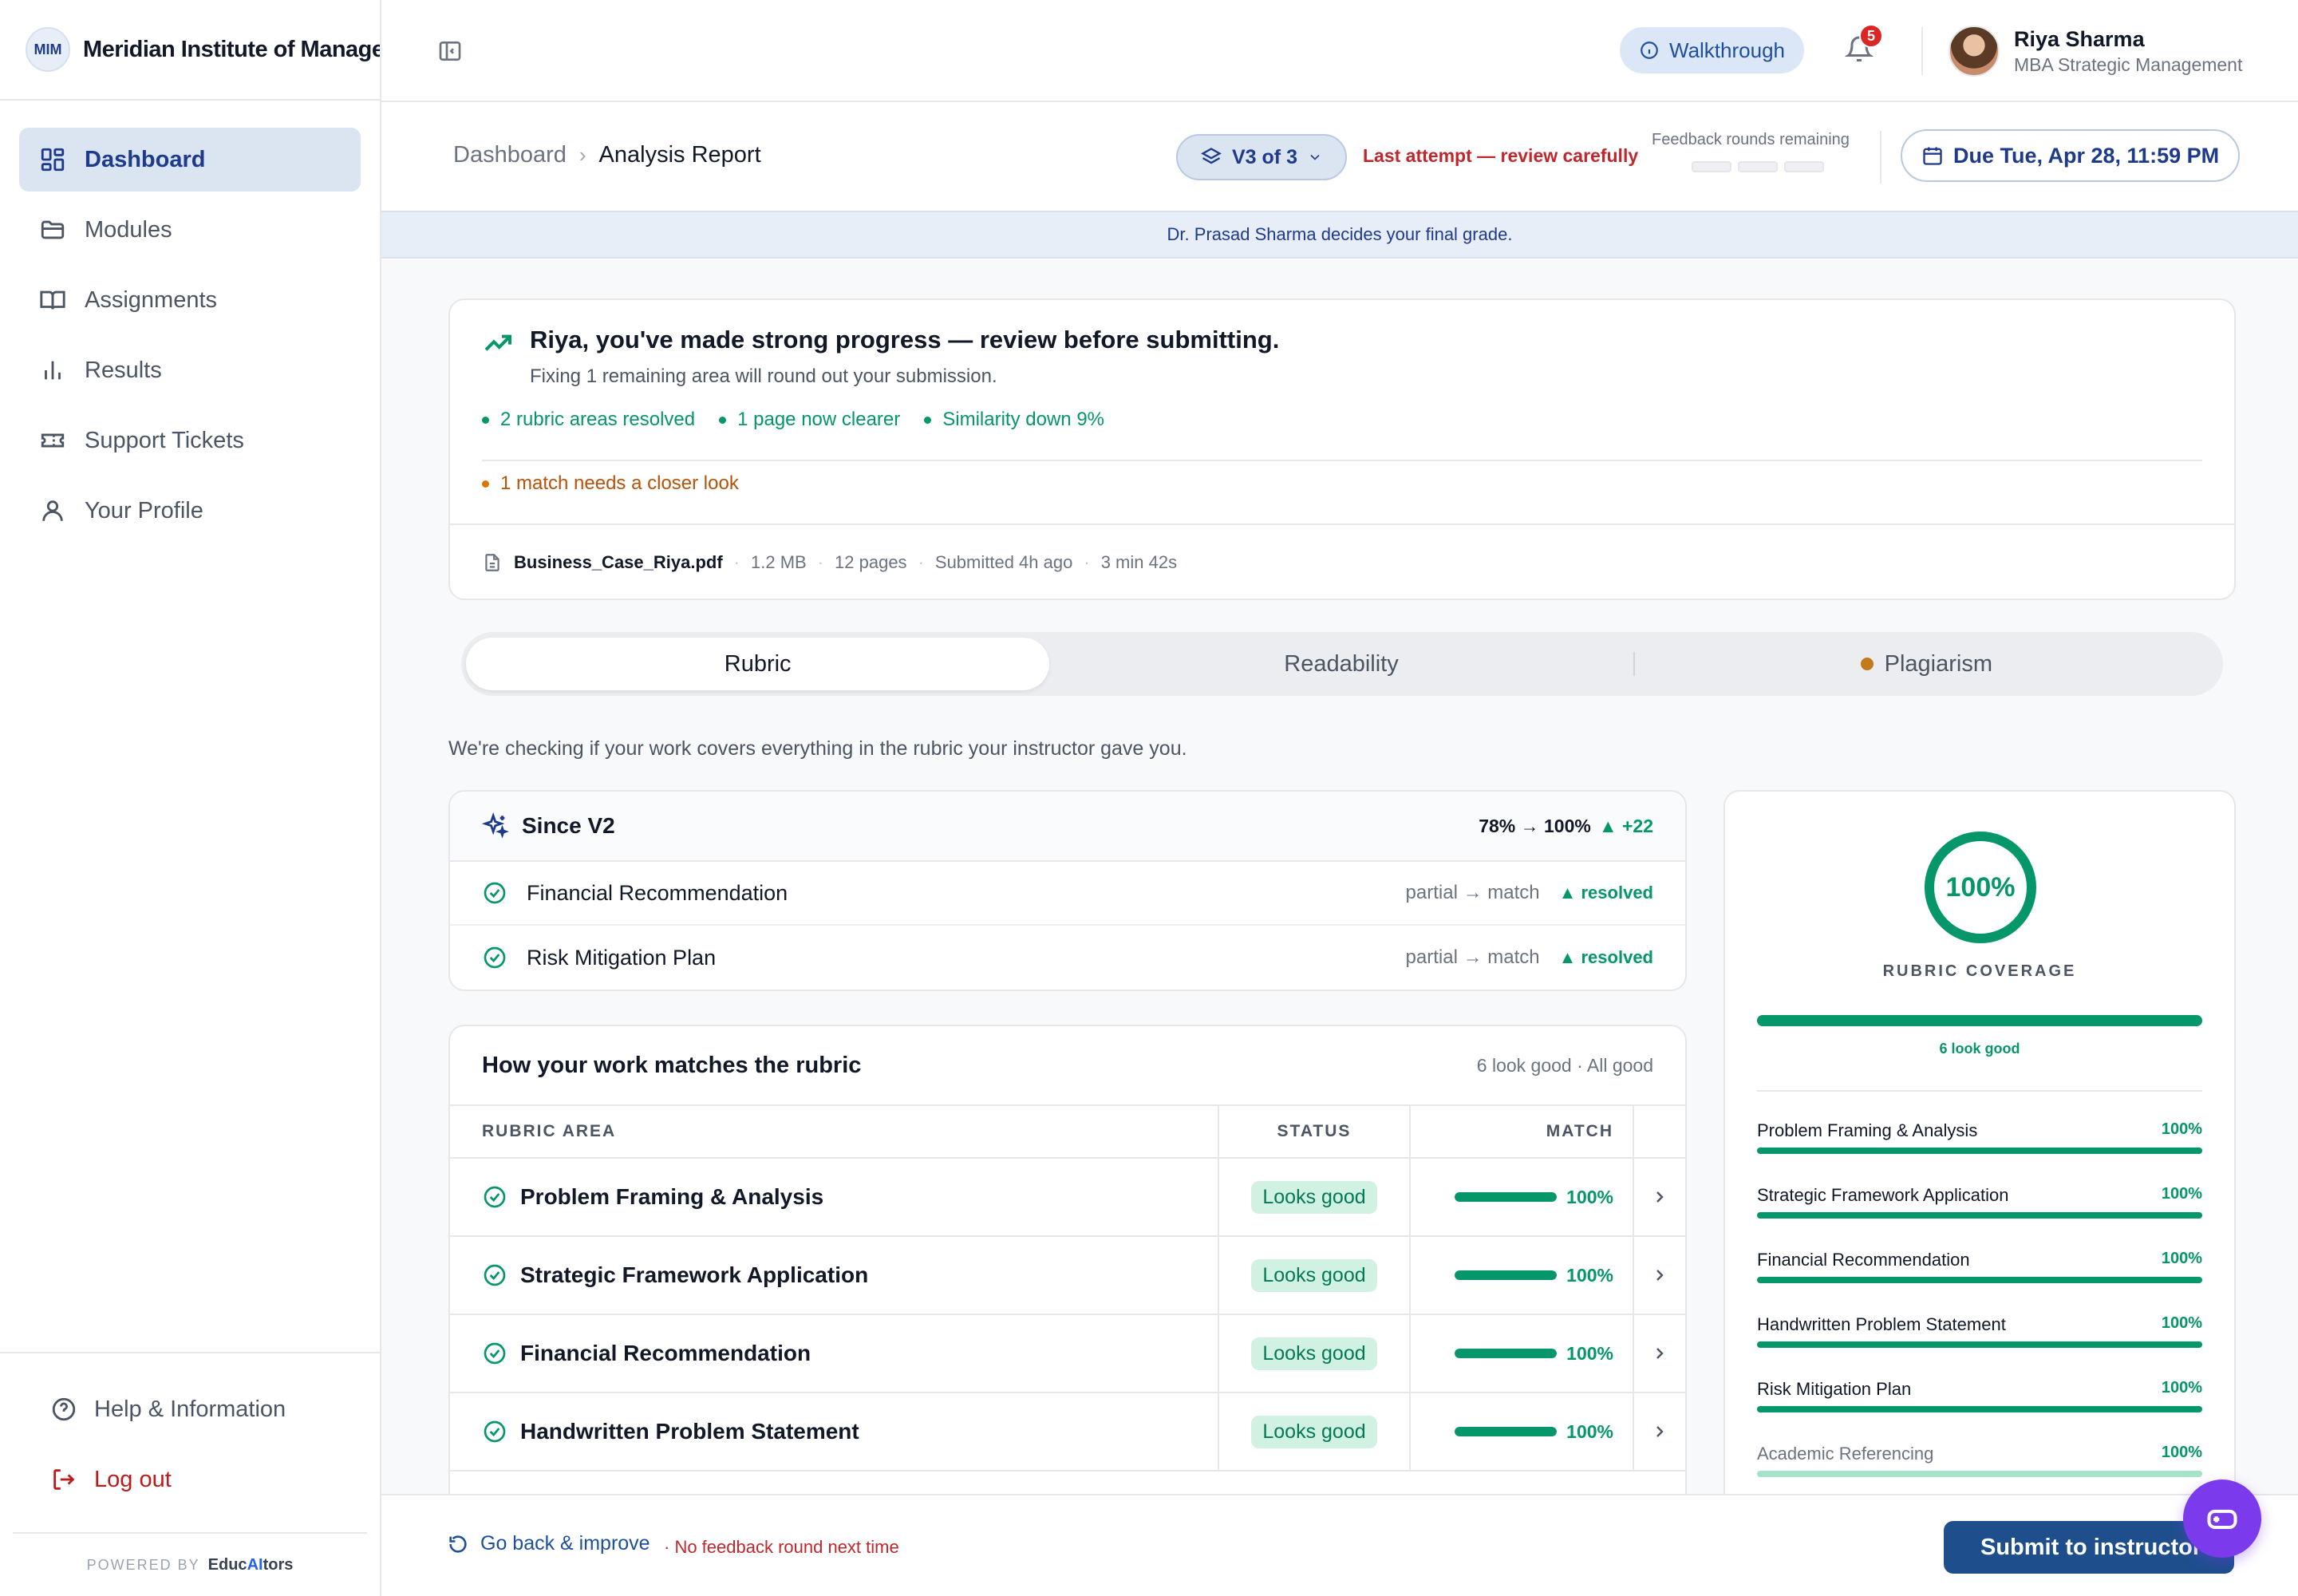 This screenshot has width=2298, height=1596. What do you see at coordinates (133, 1479) in the screenshot?
I see `logout-label: Log out` at bounding box center [133, 1479].